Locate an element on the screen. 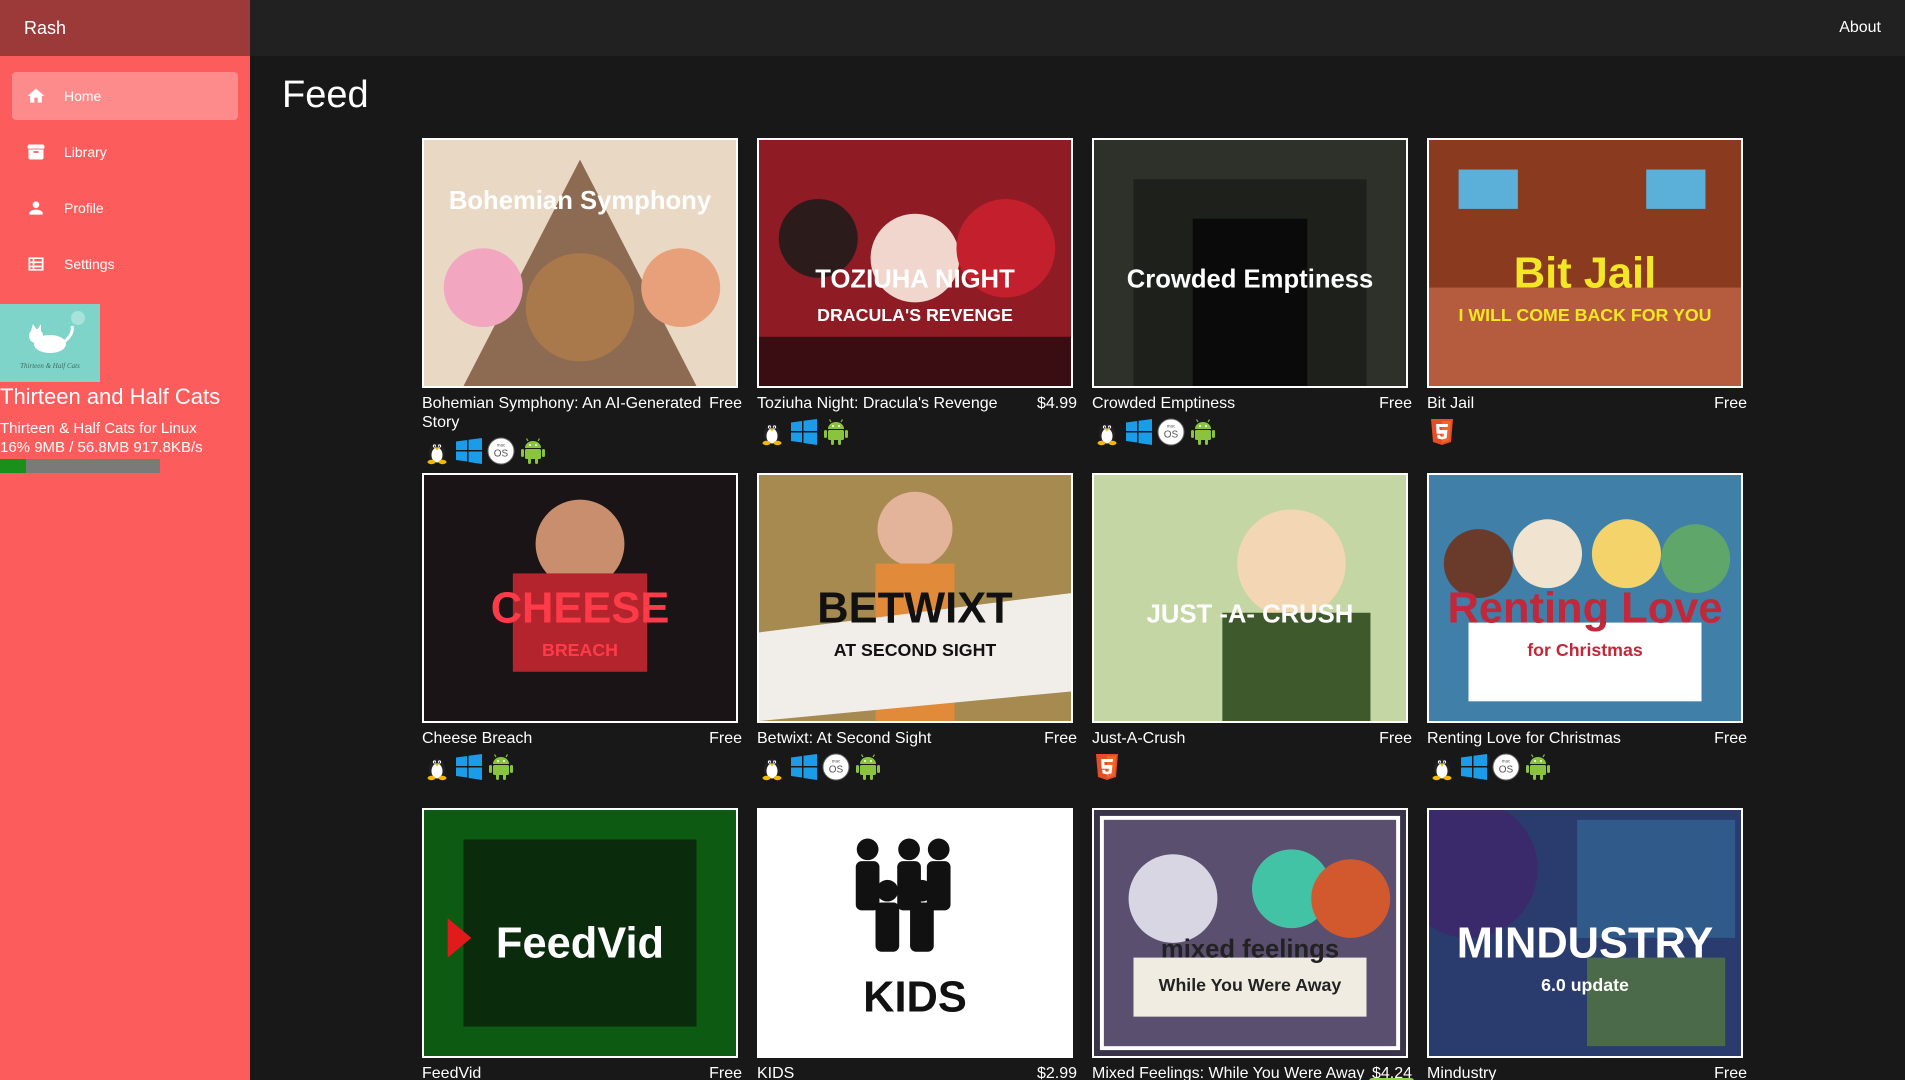 The height and width of the screenshot is (1080, 1905). game-cover-image: KIDS is located at coordinates (915, 933).